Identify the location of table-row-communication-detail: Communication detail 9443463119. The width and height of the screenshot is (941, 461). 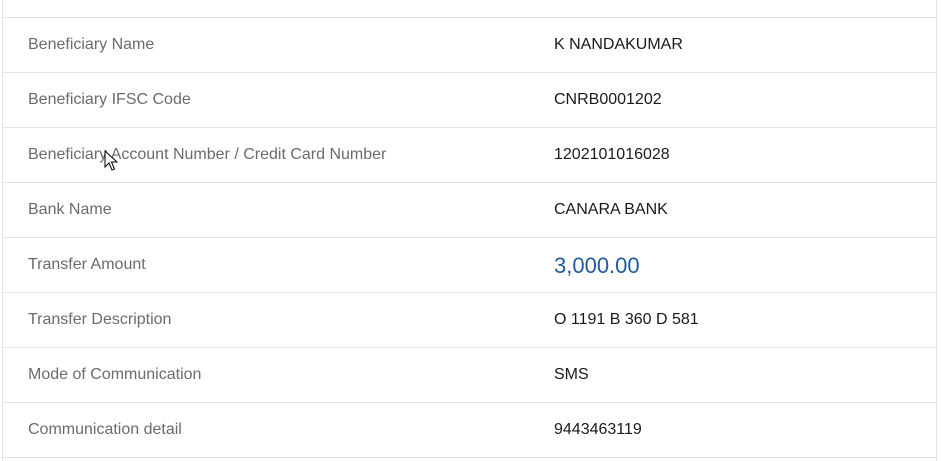
(469, 430).